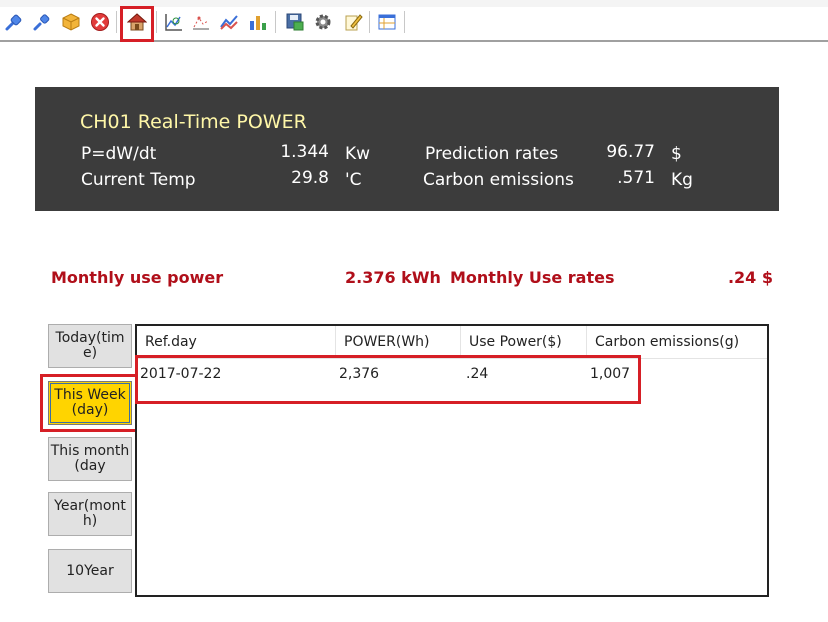  I want to click on plug-connect-icon, so click(14, 22).